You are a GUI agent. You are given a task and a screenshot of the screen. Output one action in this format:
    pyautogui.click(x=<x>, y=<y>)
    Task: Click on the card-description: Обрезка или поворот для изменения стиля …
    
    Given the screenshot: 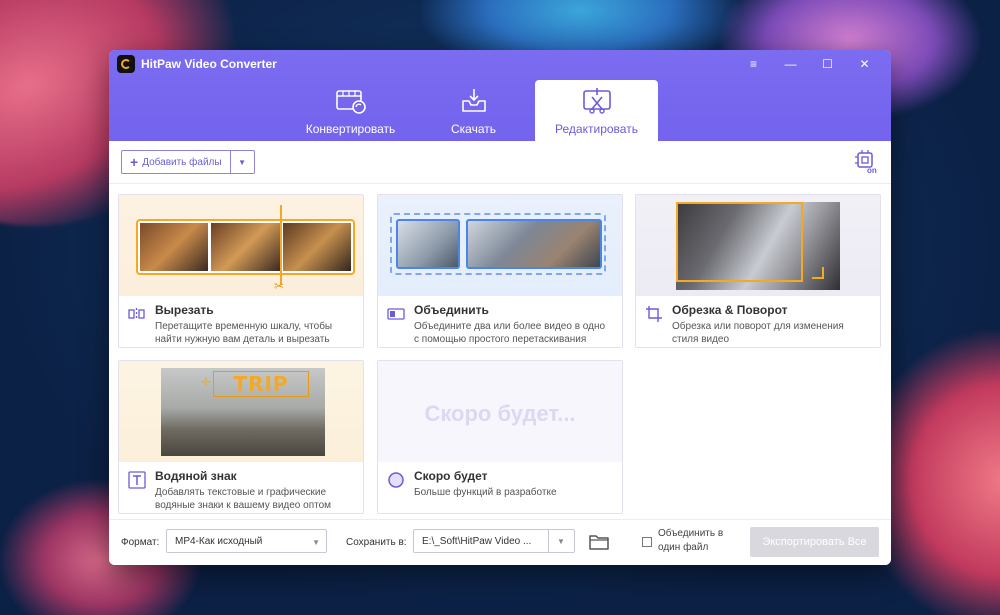 What is the action you would take?
    pyautogui.click(x=771, y=333)
    